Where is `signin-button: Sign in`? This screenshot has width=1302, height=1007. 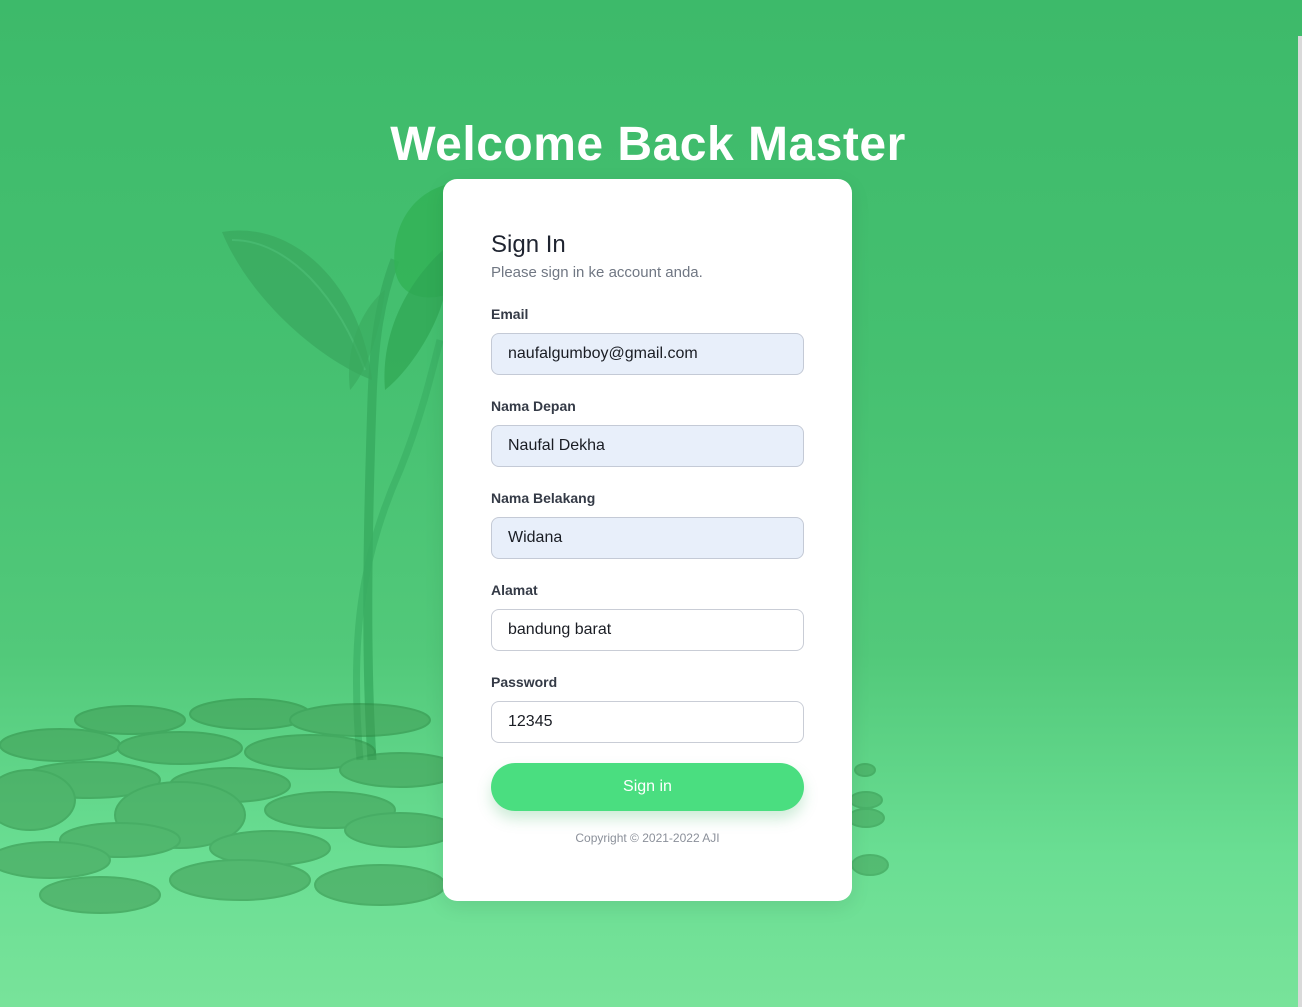 signin-button: Sign in is located at coordinates (647, 787).